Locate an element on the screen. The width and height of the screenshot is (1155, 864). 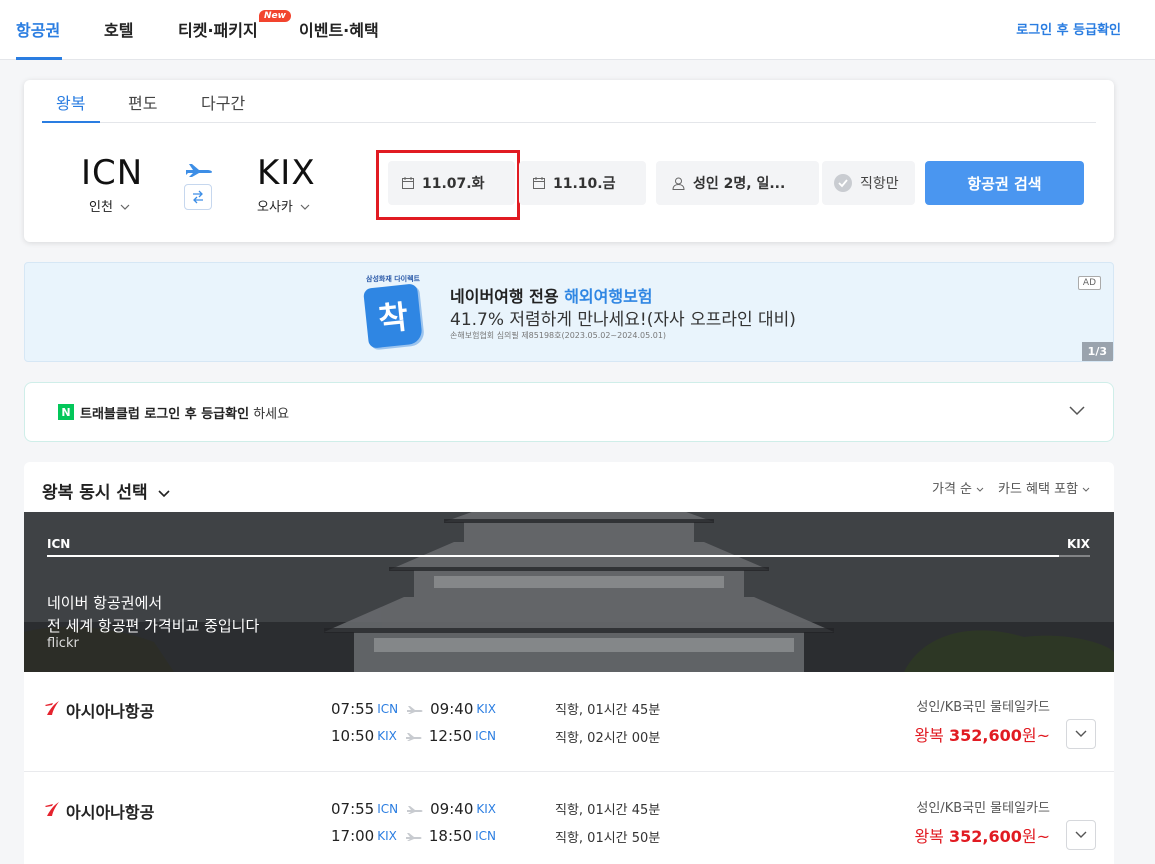
destination-city-select: 오사카 is located at coordinates (283, 205).